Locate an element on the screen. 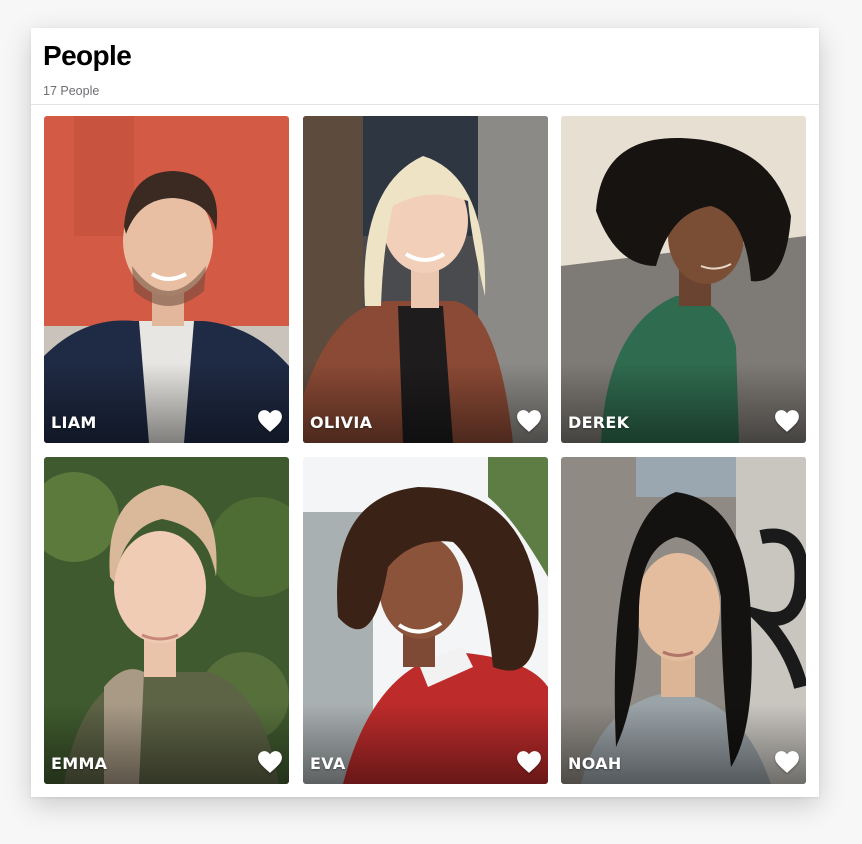 The width and height of the screenshot is (862, 844). person-name: DEREK is located at coordinates (599, 422).